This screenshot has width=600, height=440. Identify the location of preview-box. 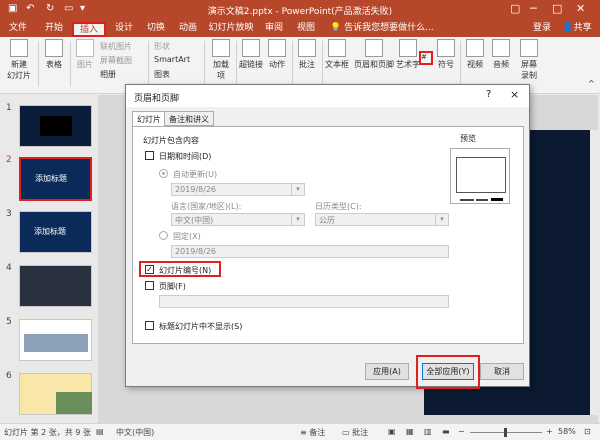
(480, 176).